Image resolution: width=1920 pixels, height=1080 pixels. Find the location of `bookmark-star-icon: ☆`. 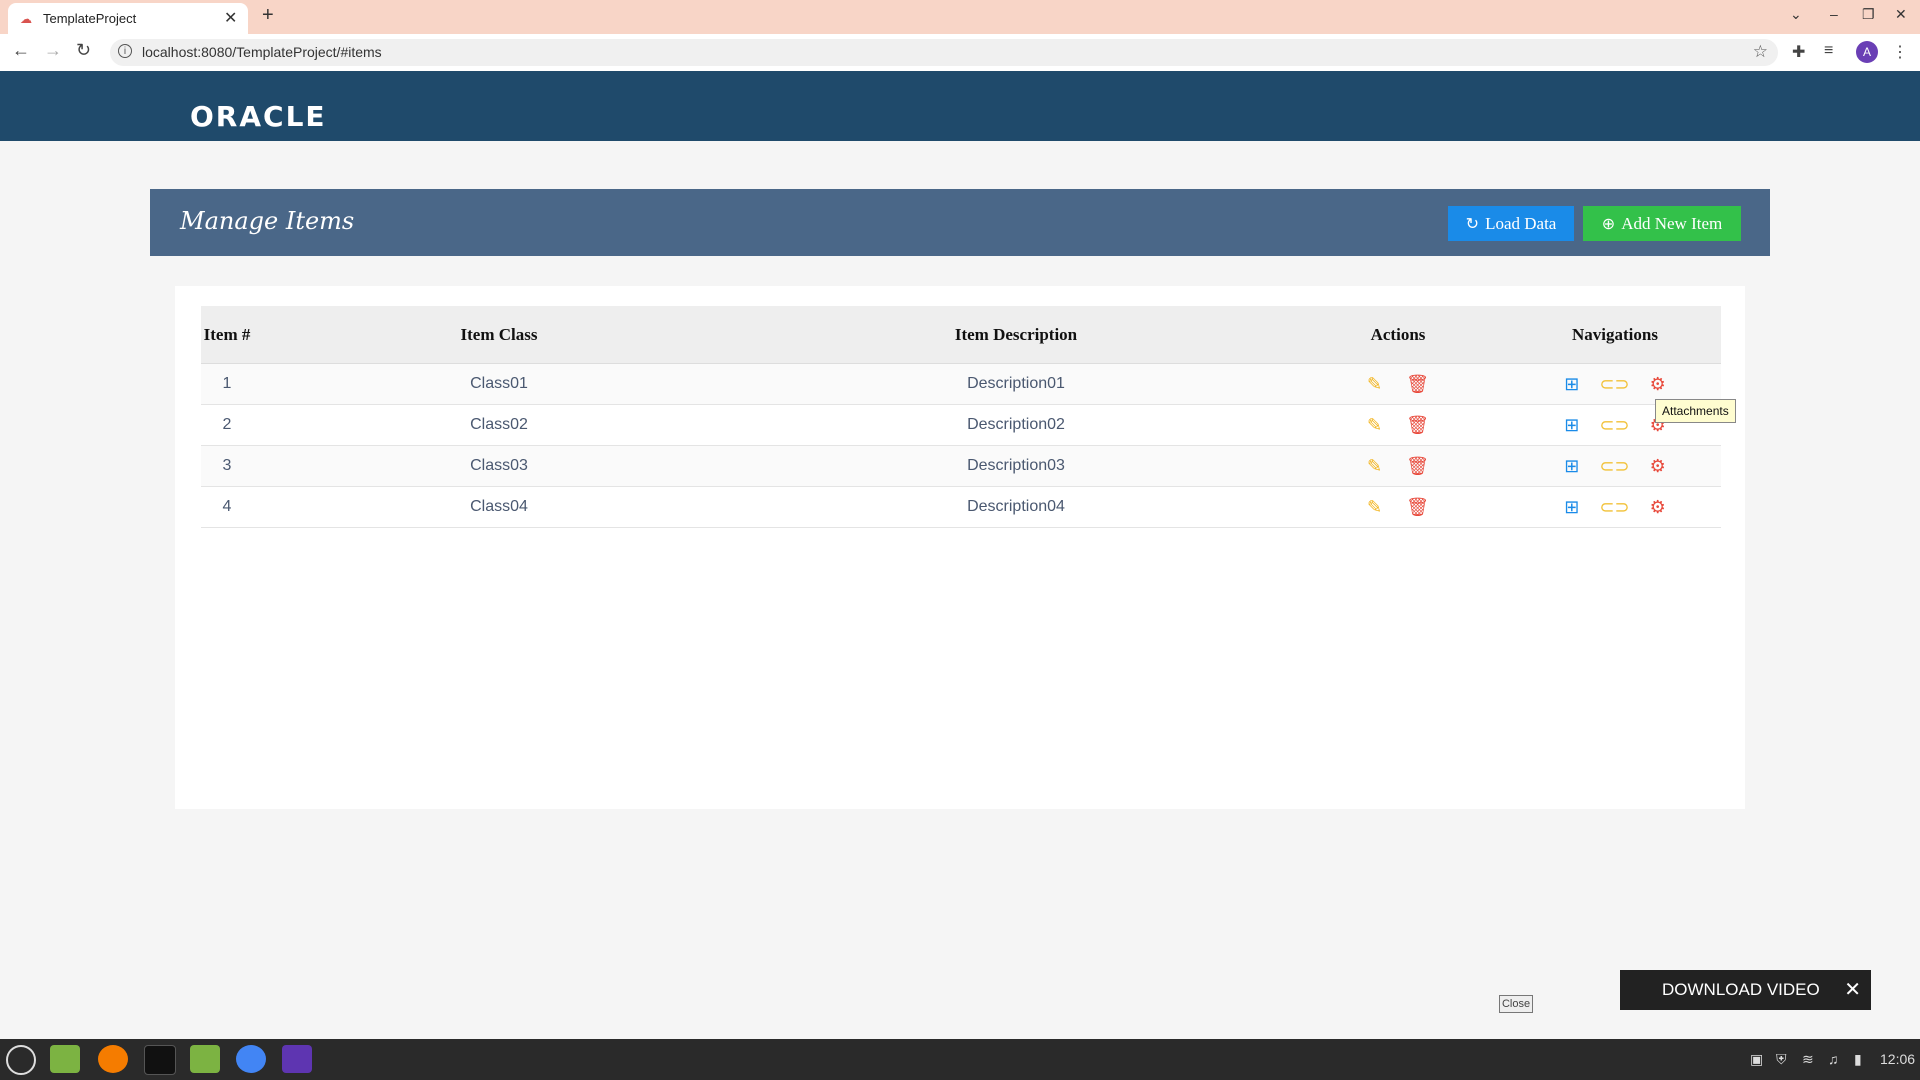

bookmark-star-icon: ☆ is located at coordinates (1760, 52).